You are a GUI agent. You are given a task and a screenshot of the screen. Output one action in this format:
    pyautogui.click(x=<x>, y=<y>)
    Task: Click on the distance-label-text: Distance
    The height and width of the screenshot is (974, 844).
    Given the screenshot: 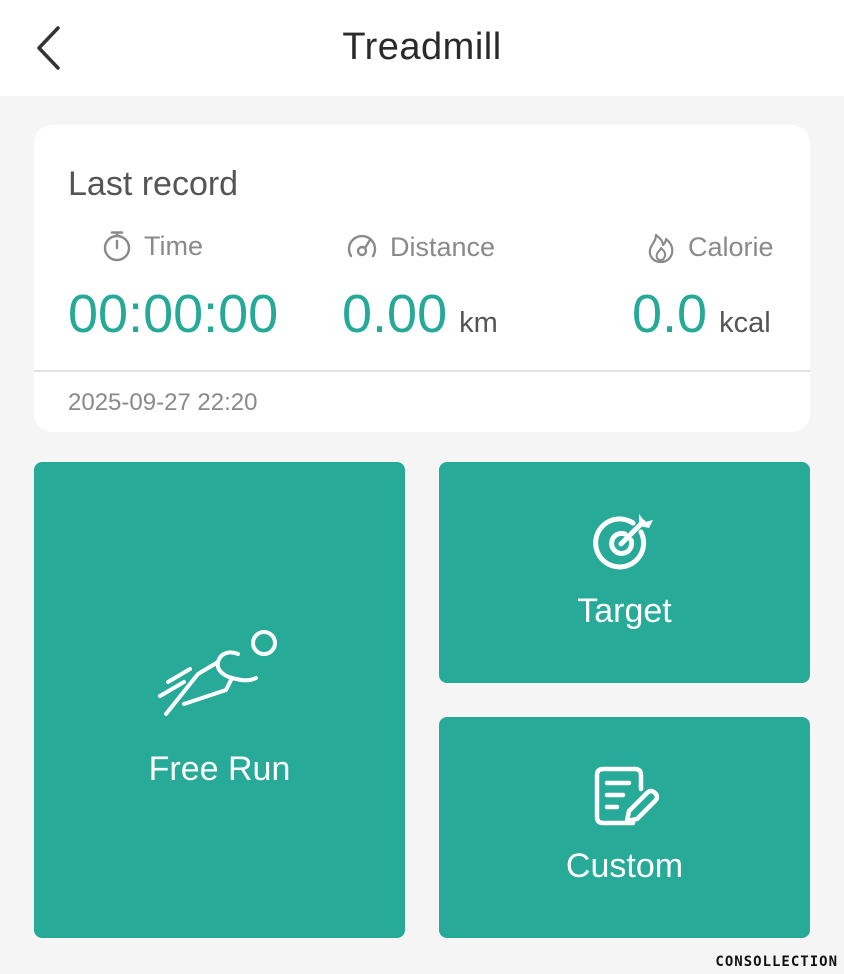 What is the action you would take?
    pyautogui.click(x=443, y=246)
    